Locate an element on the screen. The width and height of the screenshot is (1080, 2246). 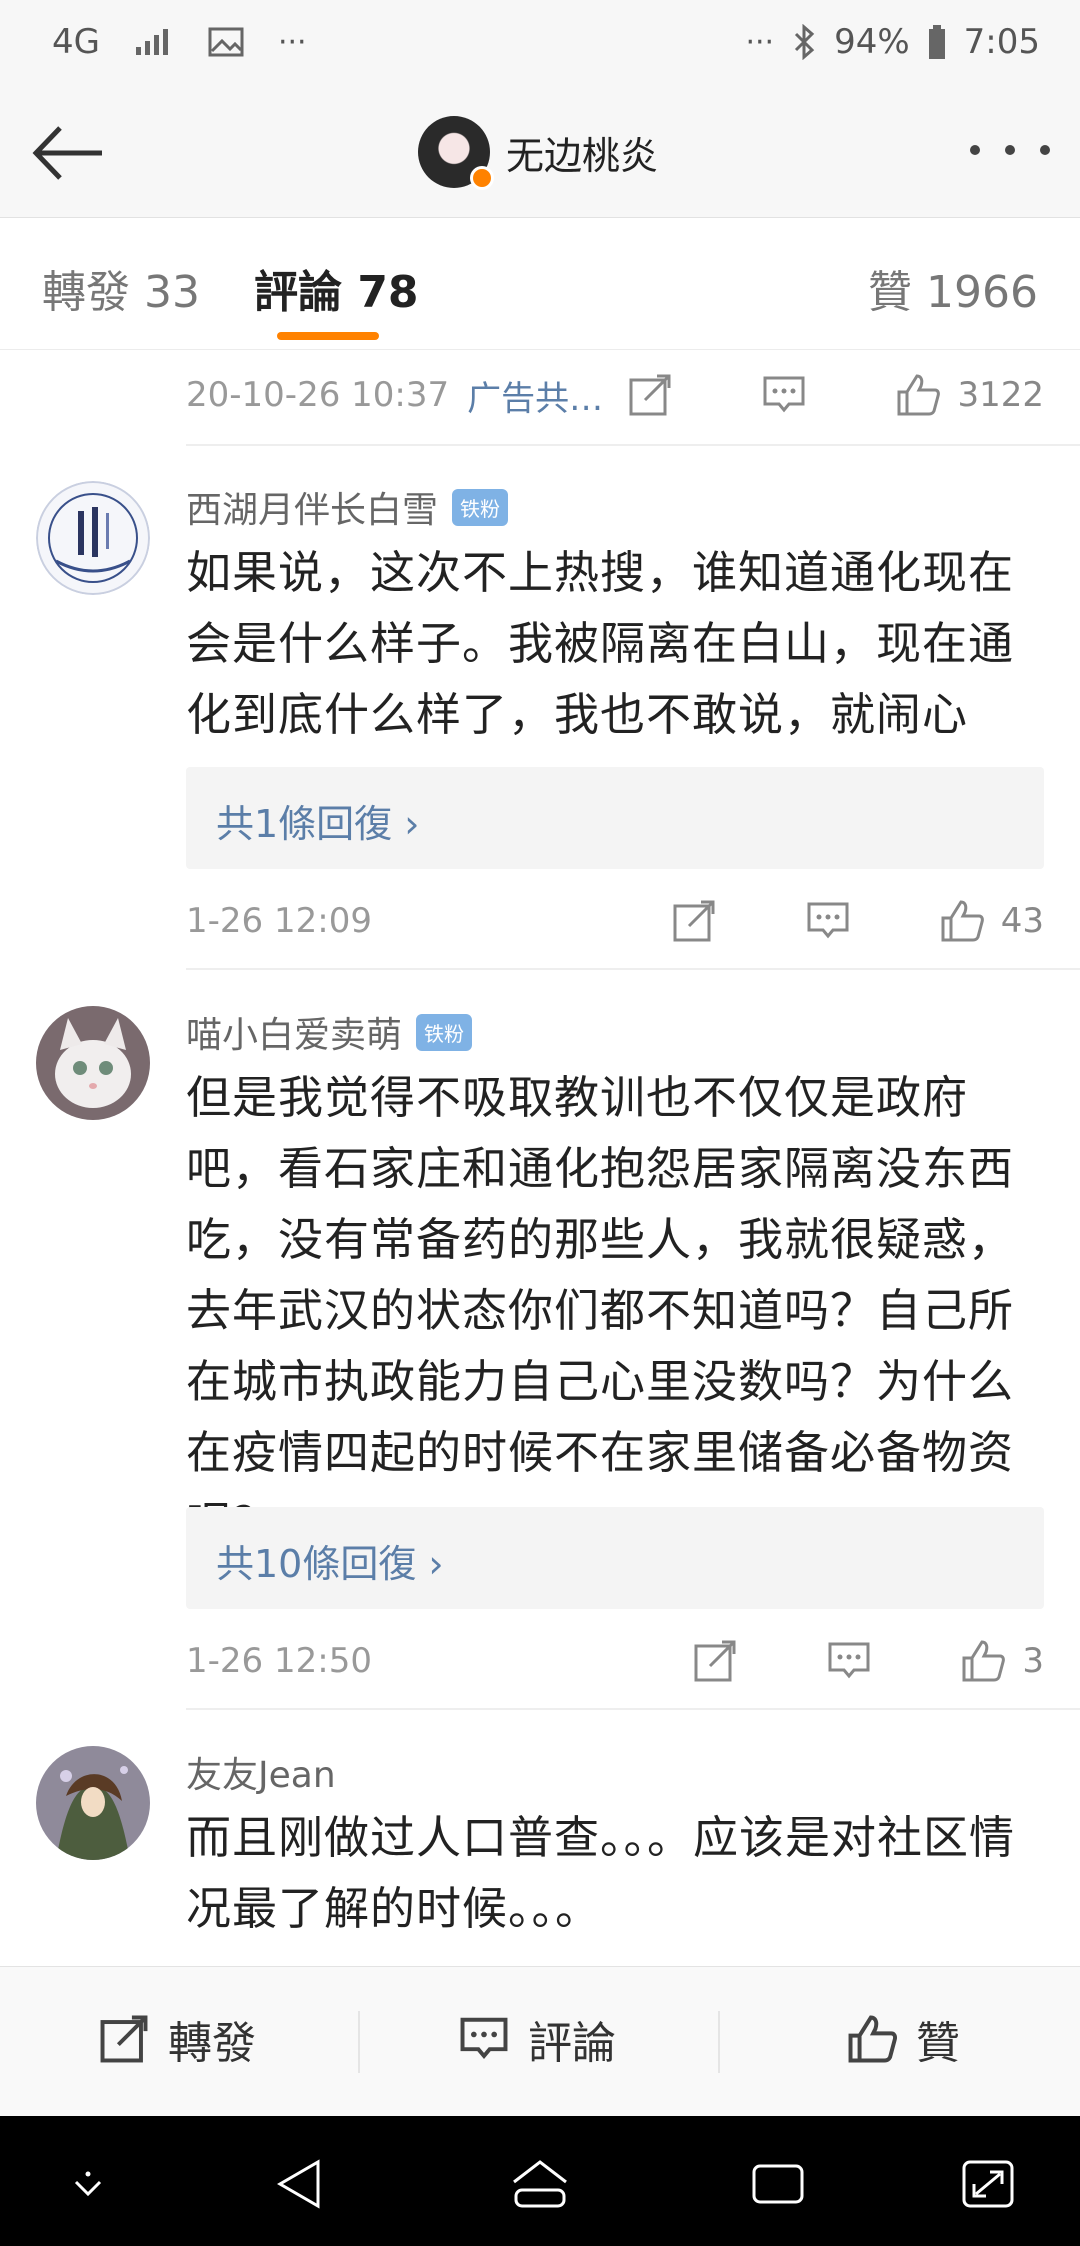
post-like-count: 3122 is located at coordinates (1000, 395).